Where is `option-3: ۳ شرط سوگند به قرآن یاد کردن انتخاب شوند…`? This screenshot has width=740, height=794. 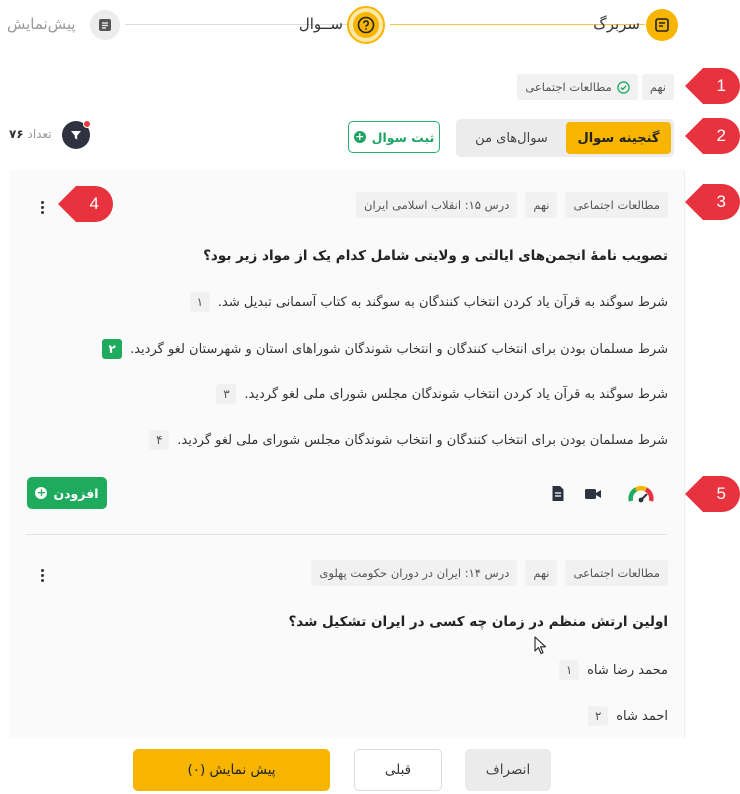 option-3: ۳ شرط سوگند به قرآن یاد کردن انتخاب شوند… is located at coordinates (442, 394).